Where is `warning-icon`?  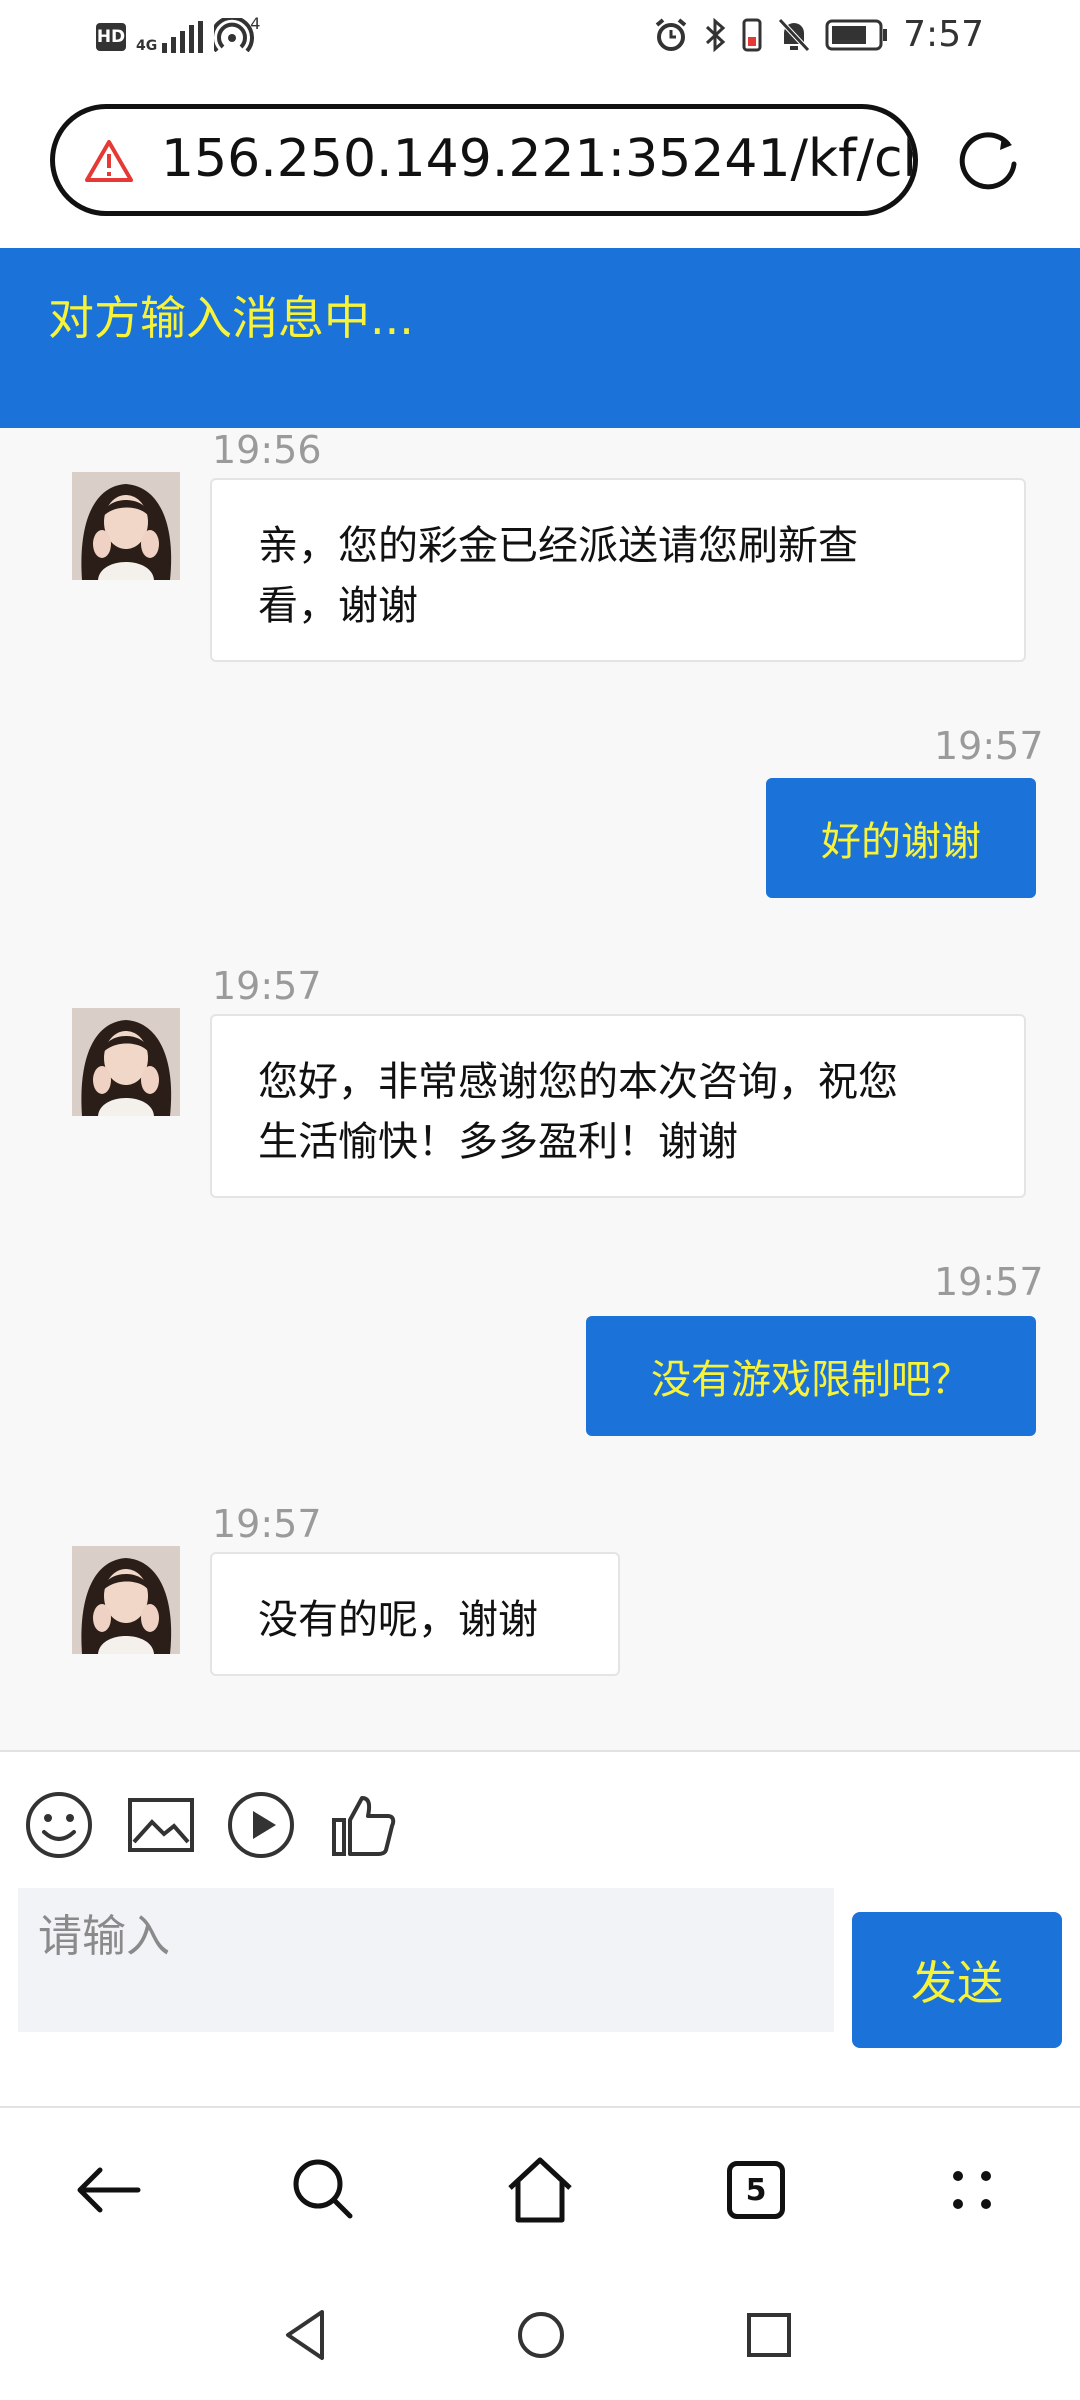 warning-icon is located at coordinates (109, 161).